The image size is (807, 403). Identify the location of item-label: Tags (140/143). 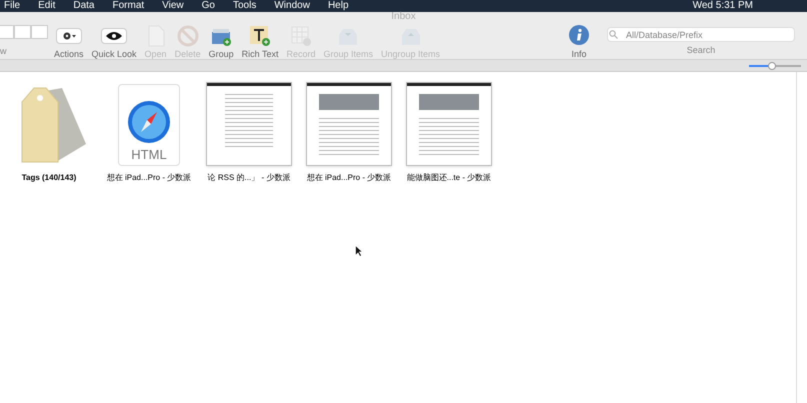
(49, 178).